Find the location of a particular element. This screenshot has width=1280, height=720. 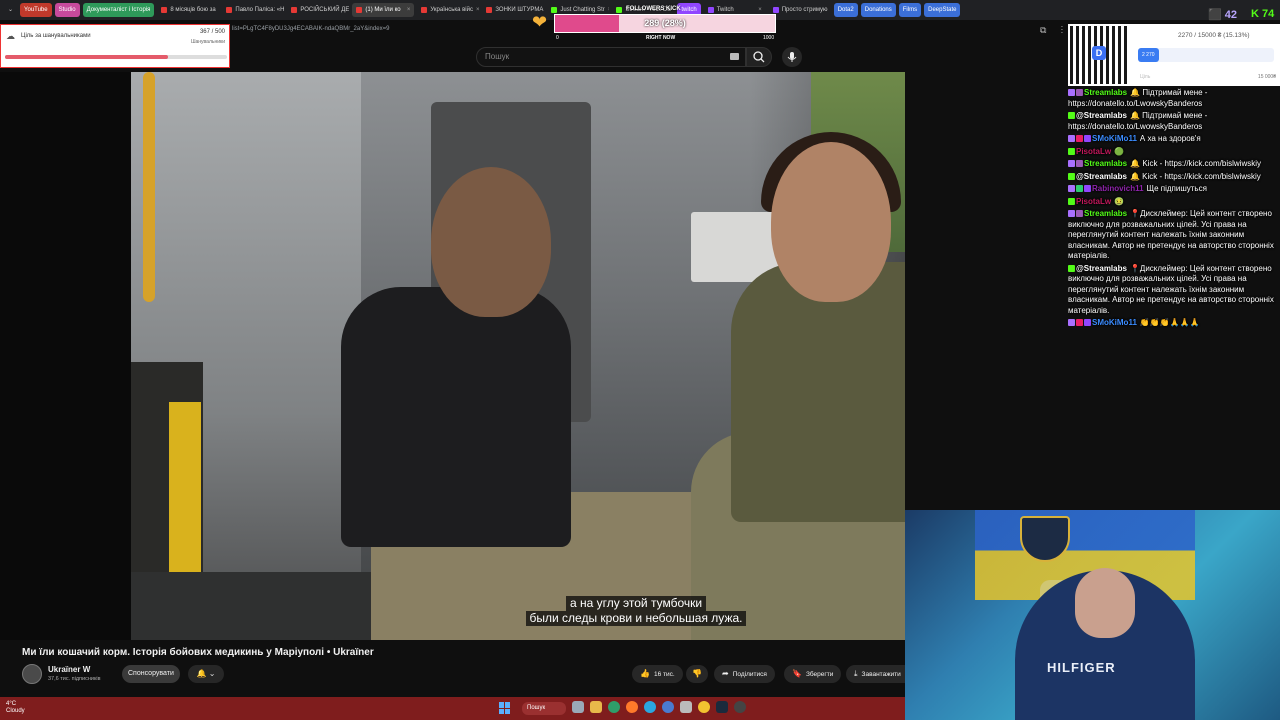

obs-icon is located at coordinates (740, 707).